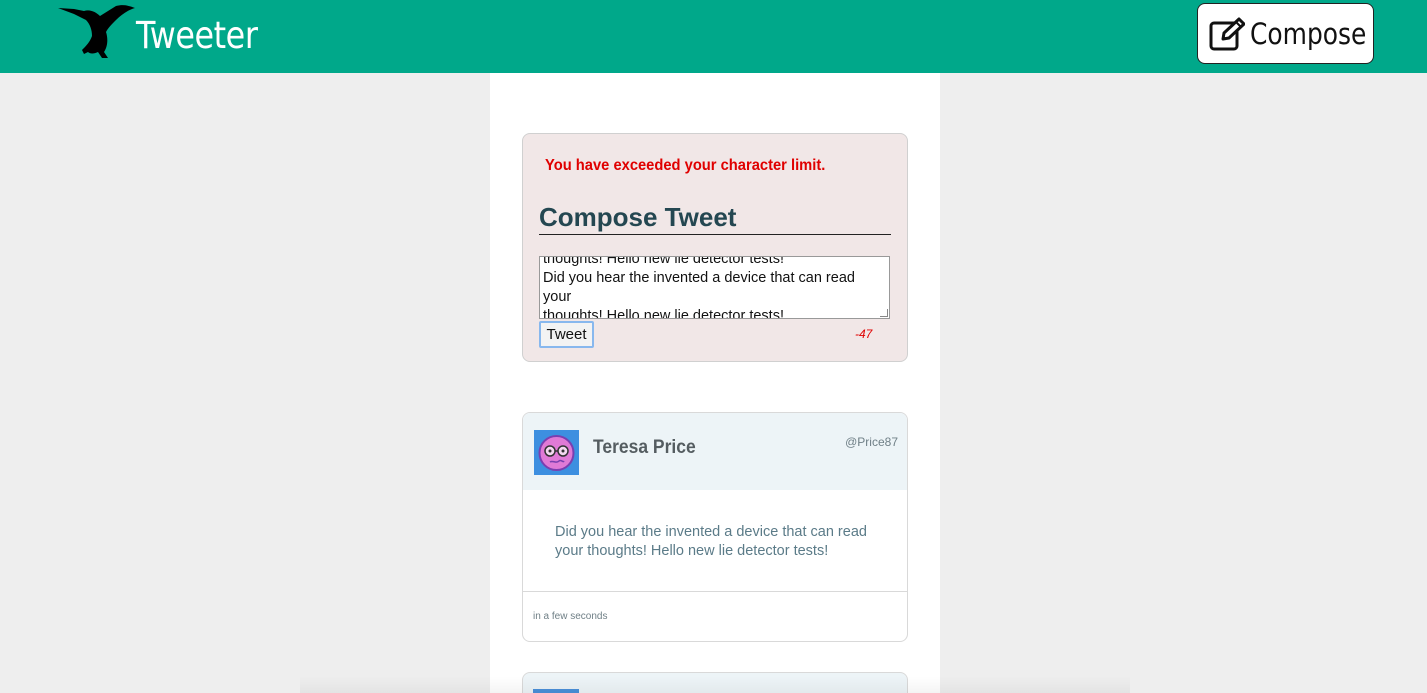 The height and width of the screenshot is (693, 1427). I want to click on edit-icon, so click(1227, 34).